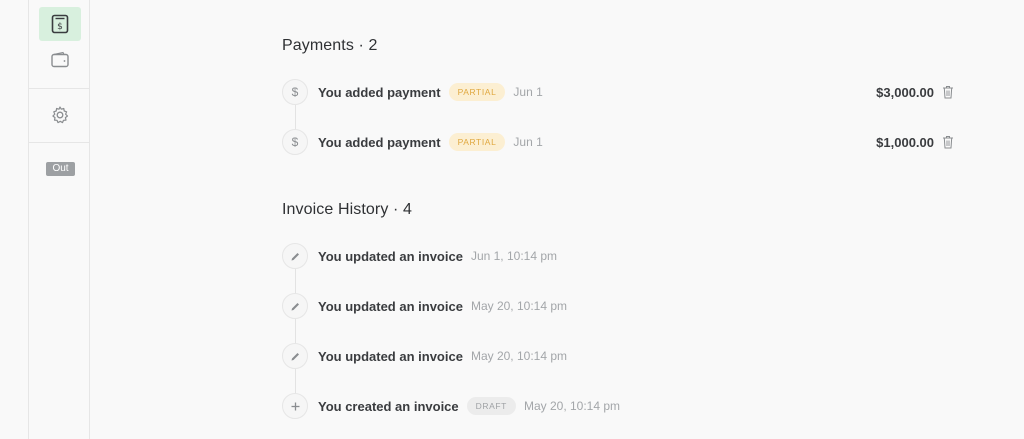  I want to click on history-timeline-connector, so click(295, 333).